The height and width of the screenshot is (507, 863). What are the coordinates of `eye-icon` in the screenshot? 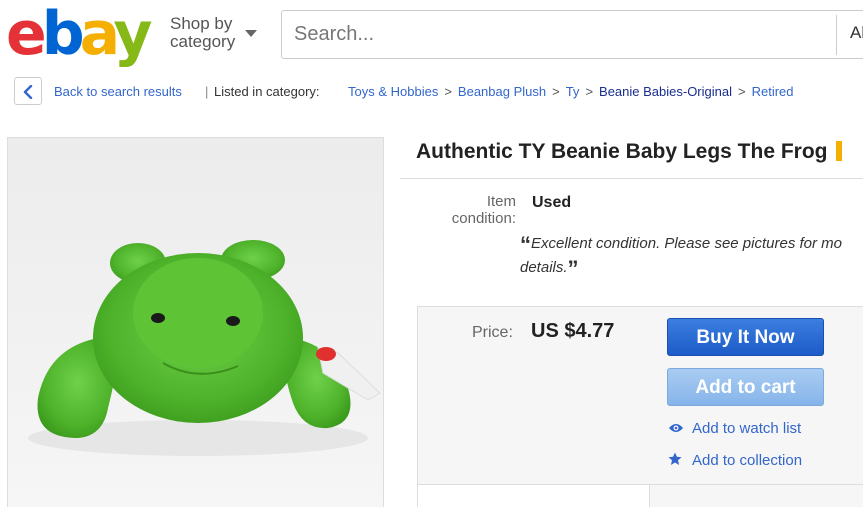 It's located at (676, 429).